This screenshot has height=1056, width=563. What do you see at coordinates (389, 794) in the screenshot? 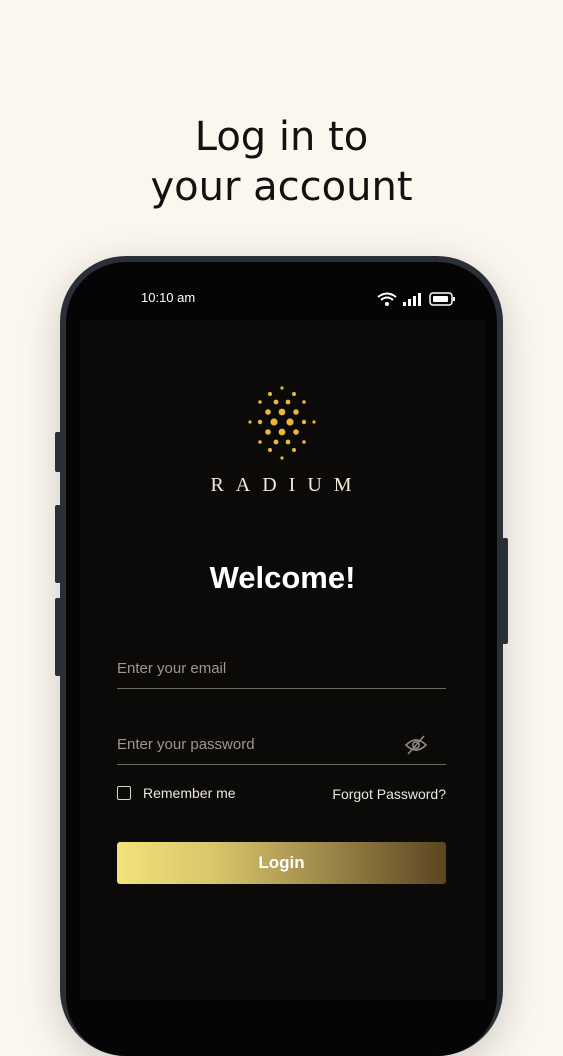
I see `forgot-password-link: Forgot Password?` at bounding box center [389, 794].